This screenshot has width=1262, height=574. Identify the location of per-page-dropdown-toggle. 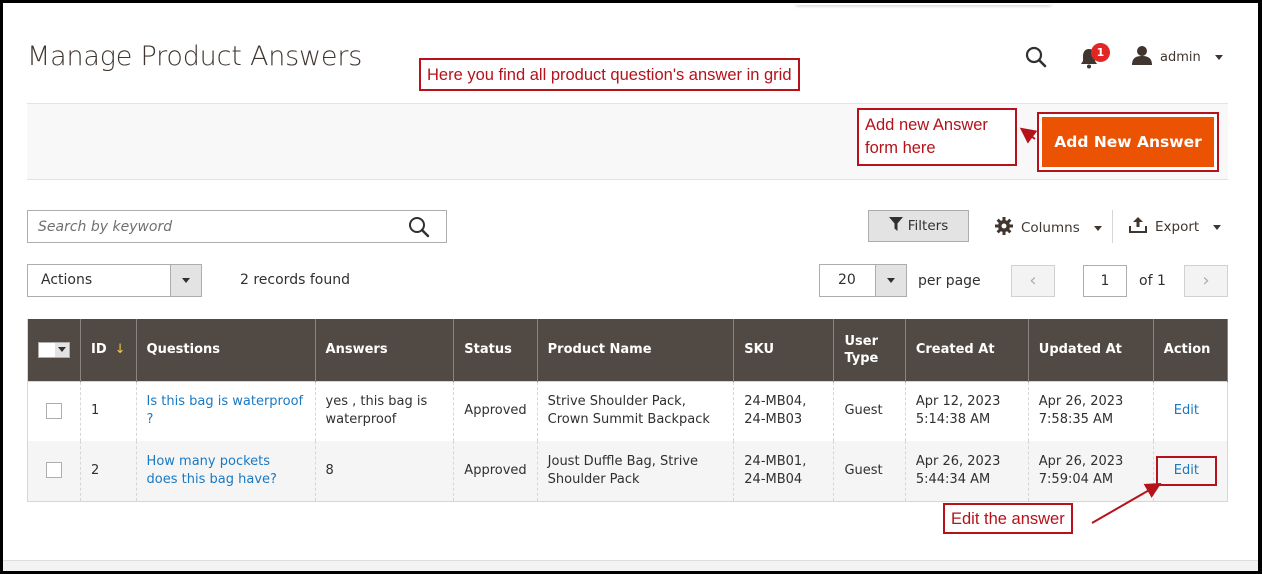
(890, 280).